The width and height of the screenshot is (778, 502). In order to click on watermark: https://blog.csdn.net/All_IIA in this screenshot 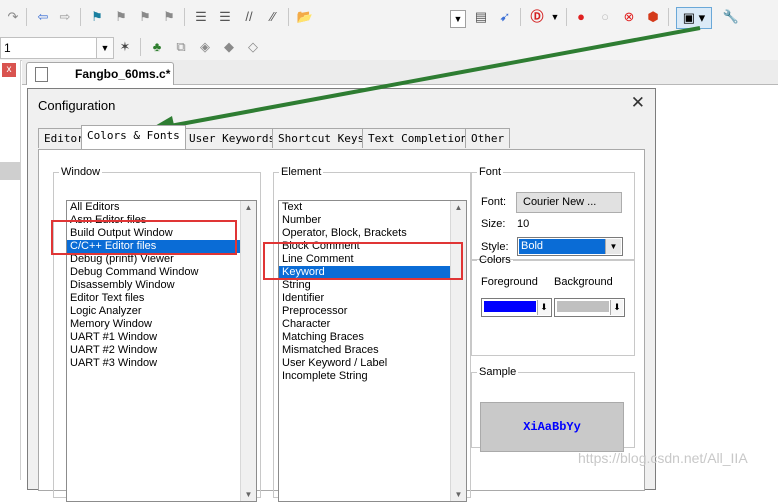, I will do `click(663, 458)`.